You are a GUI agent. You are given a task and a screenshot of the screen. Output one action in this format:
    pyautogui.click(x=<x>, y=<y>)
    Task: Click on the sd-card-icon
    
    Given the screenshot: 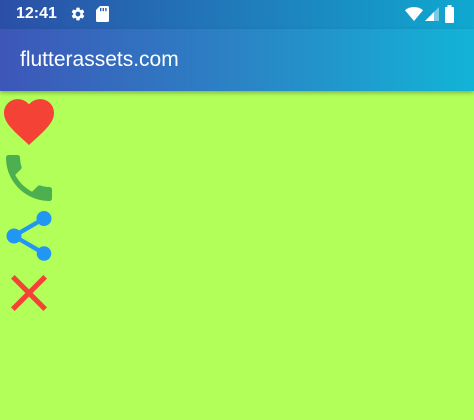 What is the action you would take?
    pyautogui.click(x=102, y=14)
    